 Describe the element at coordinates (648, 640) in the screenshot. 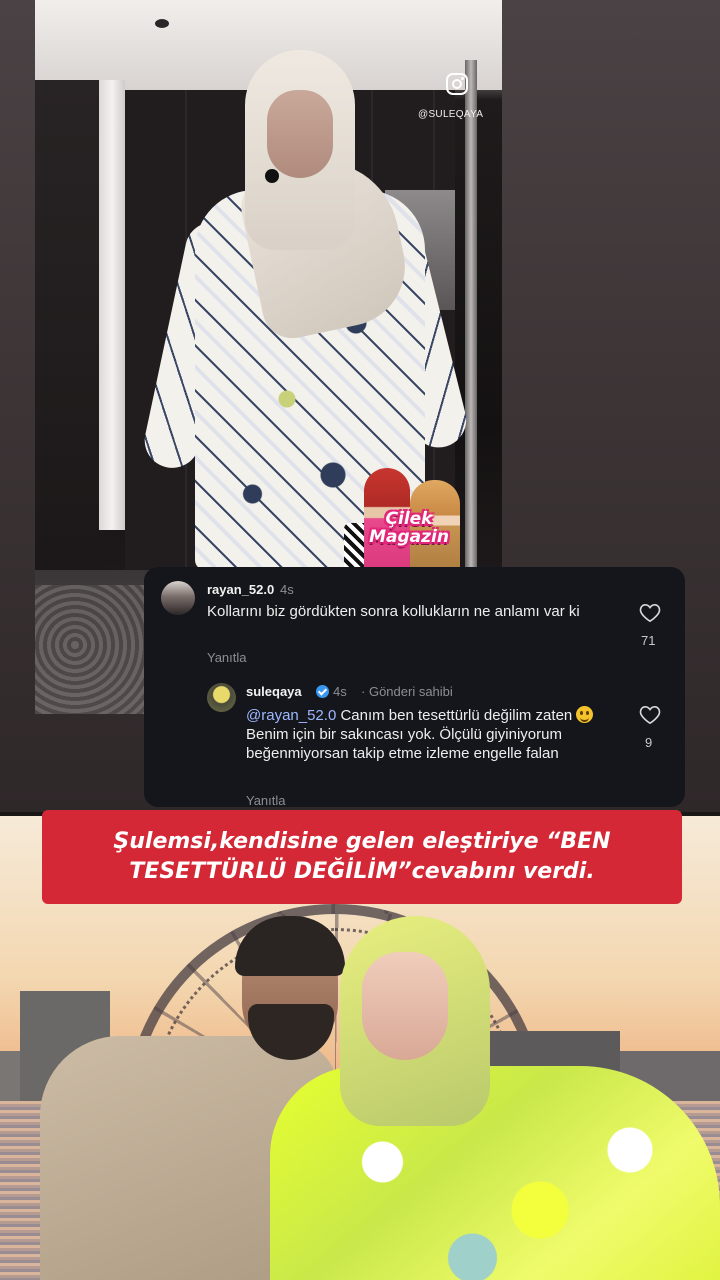

I see `like-count: 71` at that location.